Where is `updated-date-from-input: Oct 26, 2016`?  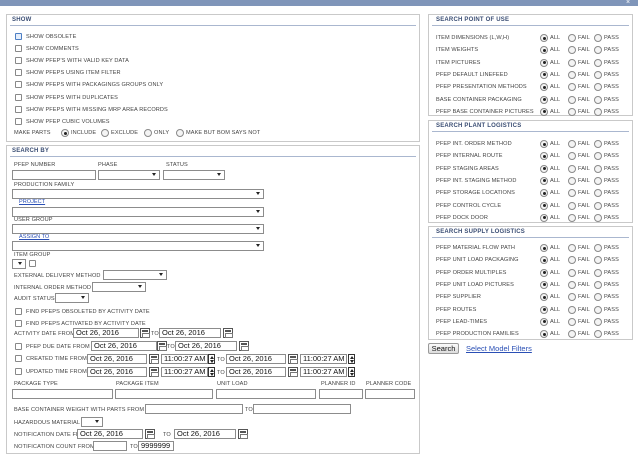
updated-date-from-input: Oct 26, 2016 is located at coordinates (117, 372).